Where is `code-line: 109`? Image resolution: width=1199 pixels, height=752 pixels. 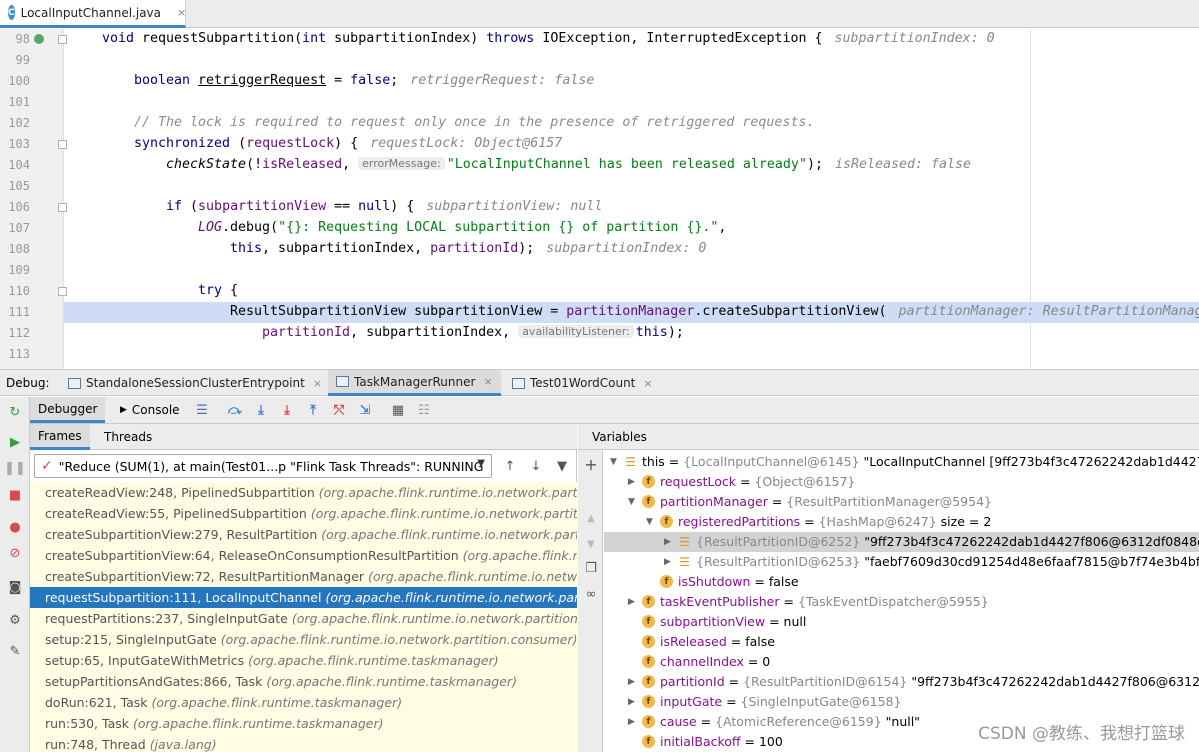
code-line: 109 is located at coordinates (599, 270).